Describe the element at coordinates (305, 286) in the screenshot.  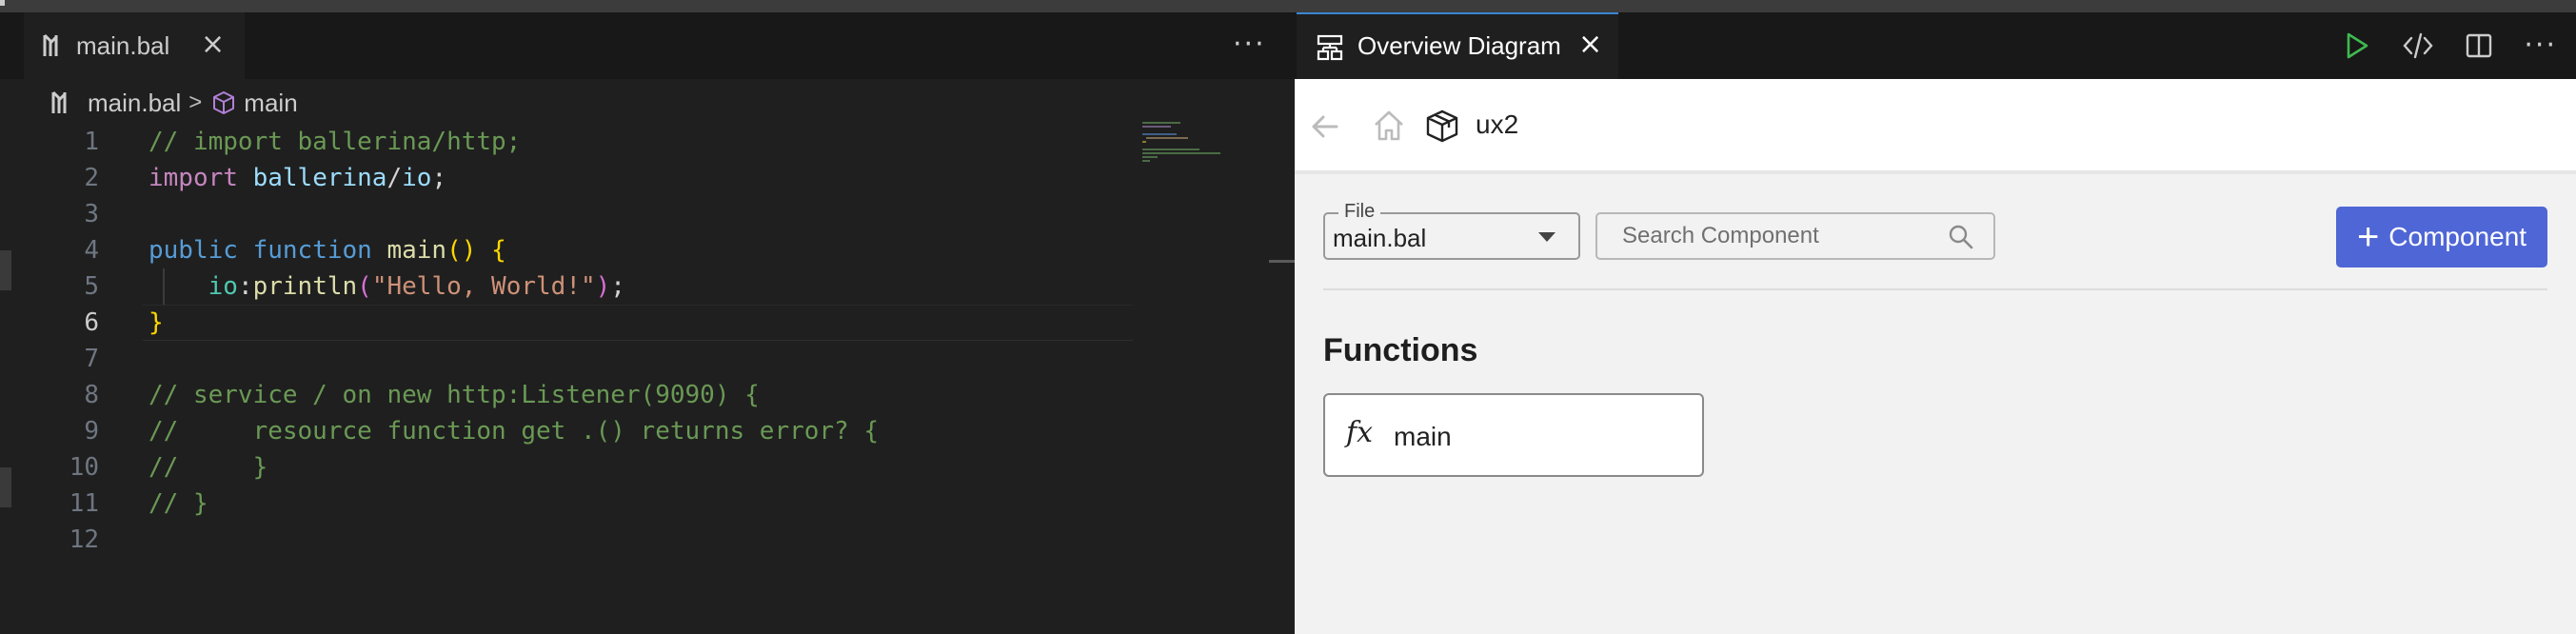
I see `code-token: println` at that location.